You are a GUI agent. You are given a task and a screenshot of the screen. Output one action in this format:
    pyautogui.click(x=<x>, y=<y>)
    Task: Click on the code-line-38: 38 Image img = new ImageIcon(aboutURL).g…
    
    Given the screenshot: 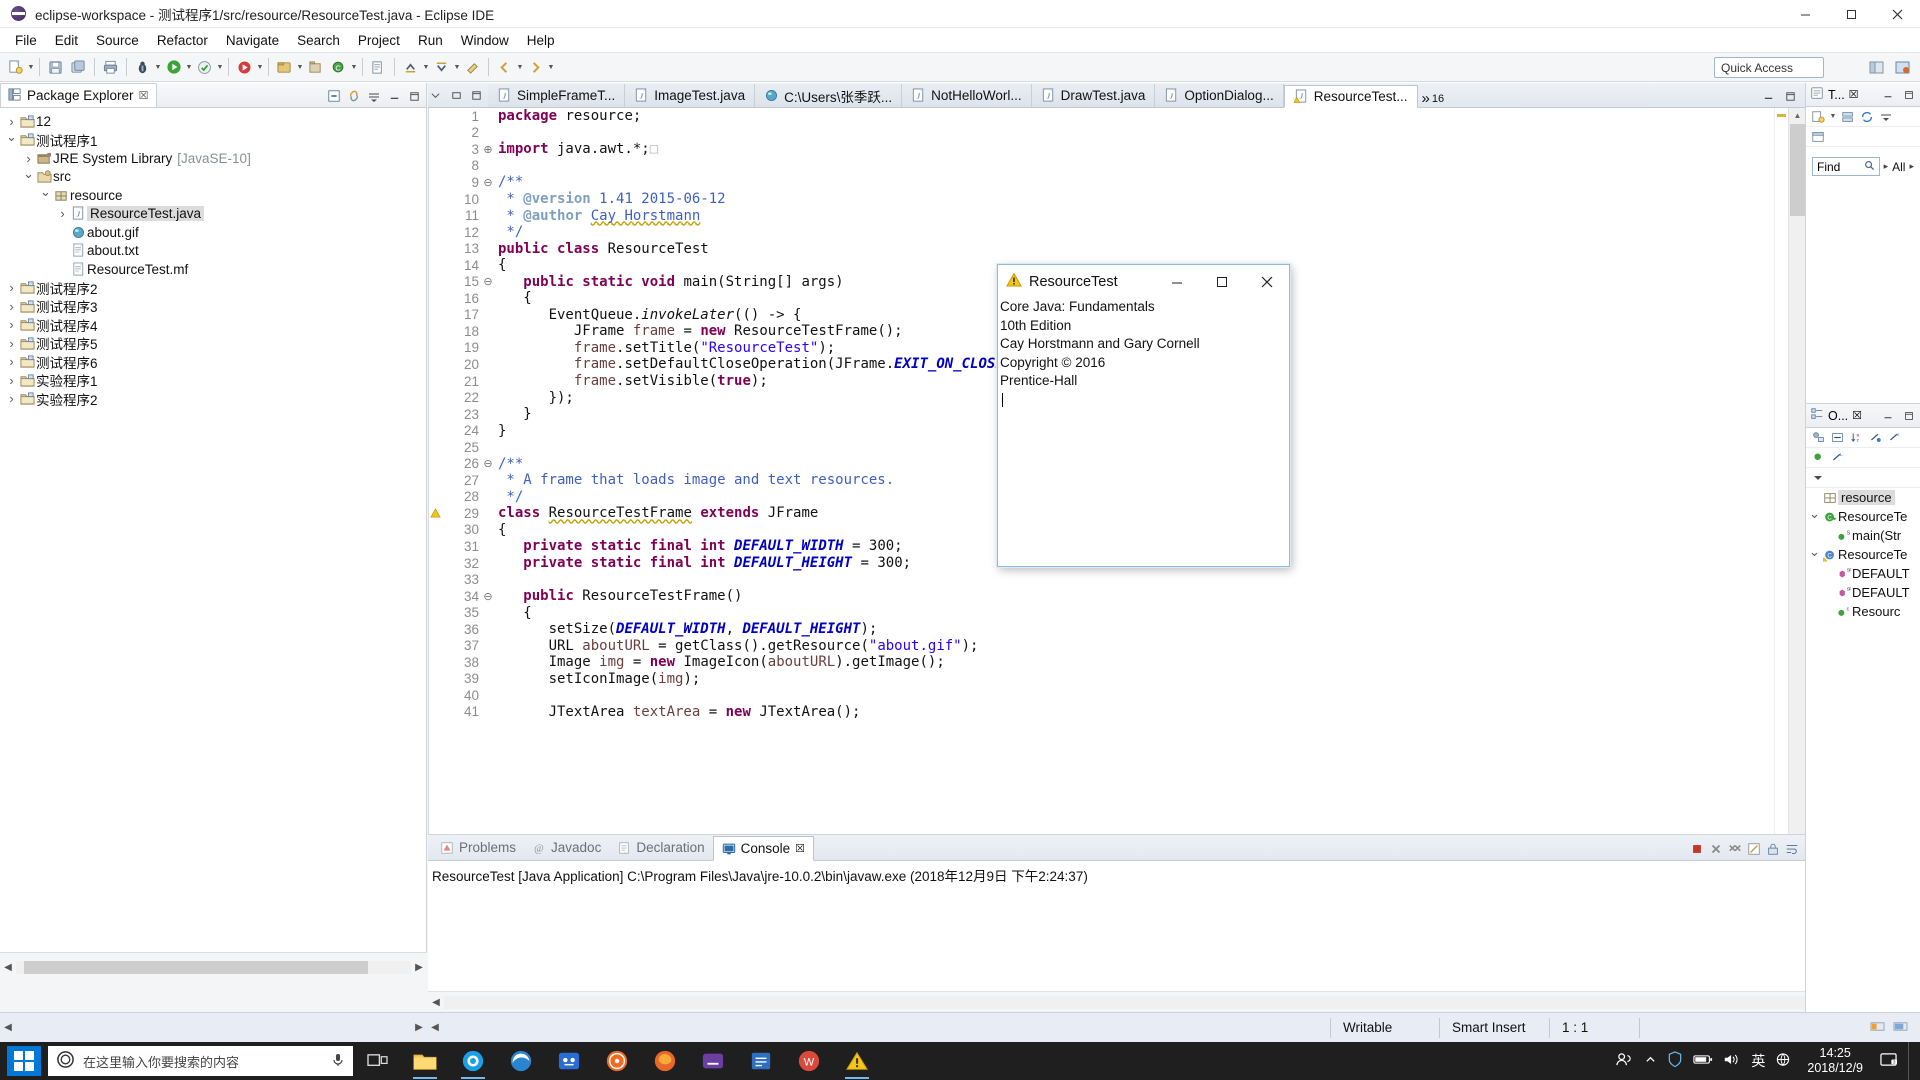 What is the action you would take?
    pyautogui.click(x=1108, y=662)
    